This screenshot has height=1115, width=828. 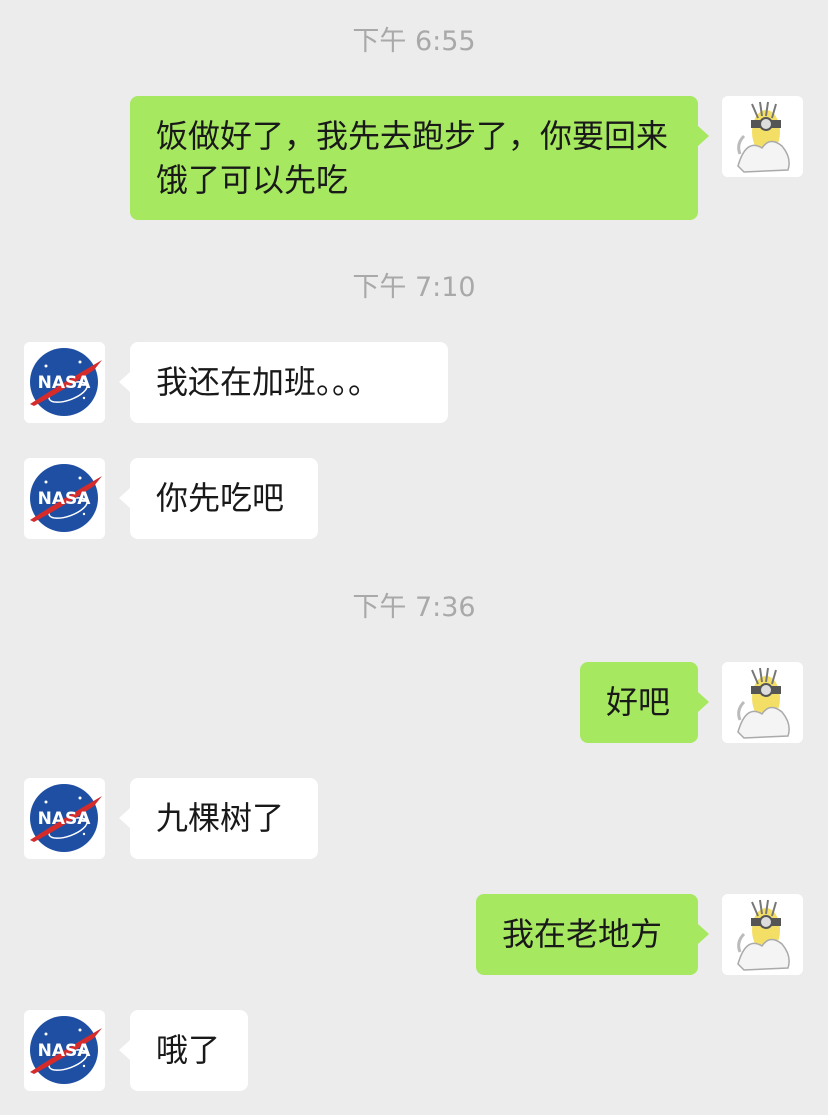 I want to click on timestamp: 下午 7:10, so click(x=414, y=287).